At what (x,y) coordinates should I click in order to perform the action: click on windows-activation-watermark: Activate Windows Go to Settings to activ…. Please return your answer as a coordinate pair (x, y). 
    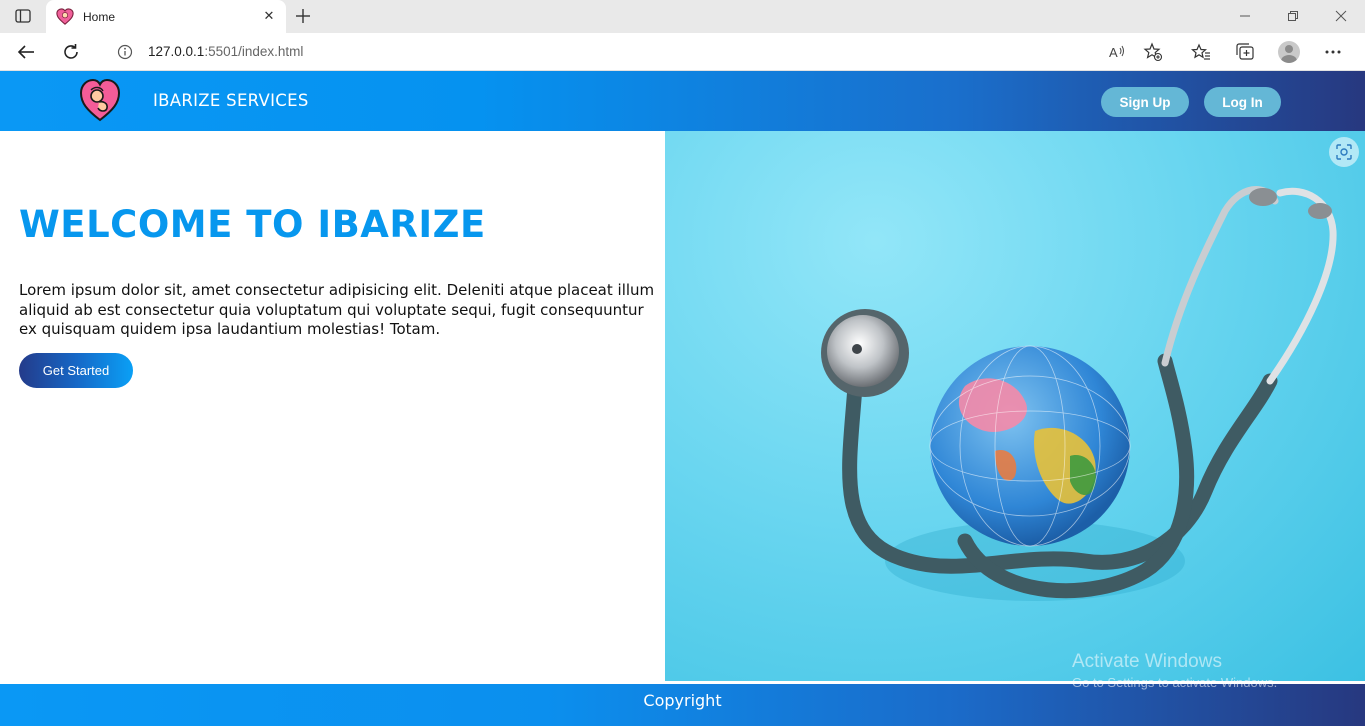
    Looking at the image, I should click on (1174, 670).